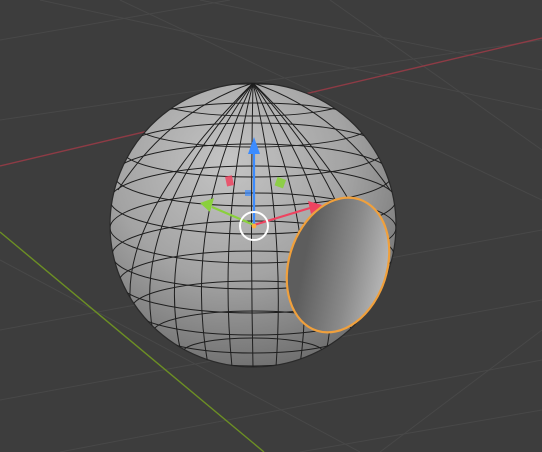  What do you see at coordinates (248, 193) in the screenshot?
I see `gizmo-xy-plane-handle` at bounding box center [248, 193].